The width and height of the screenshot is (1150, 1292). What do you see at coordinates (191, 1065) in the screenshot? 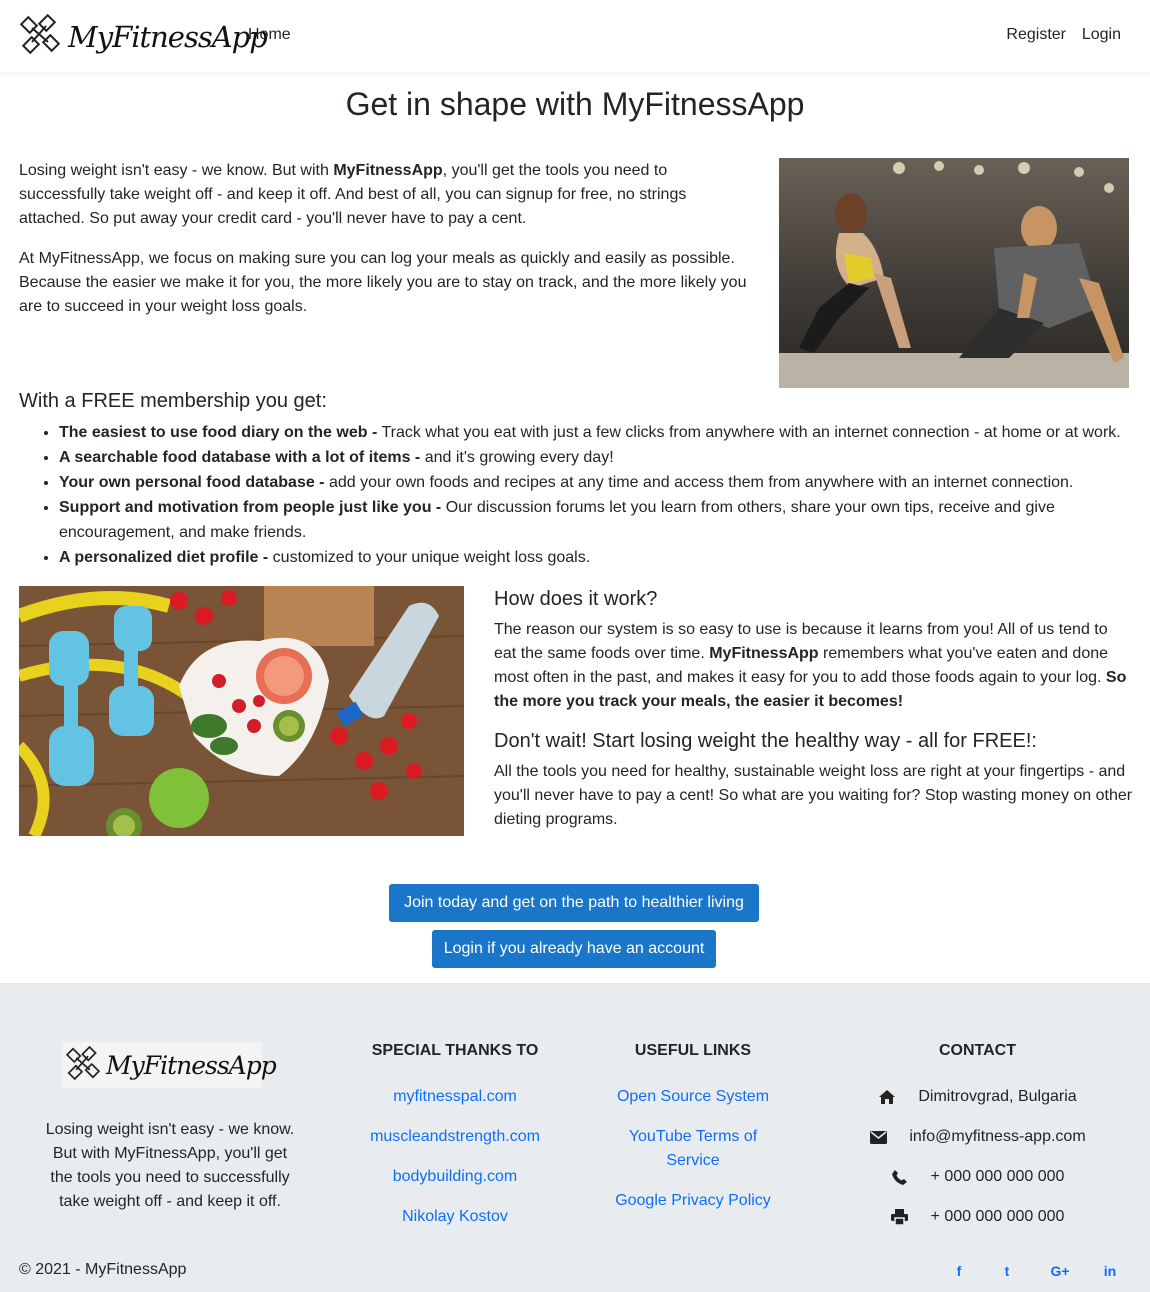
I see `footer-brand-name: MyFitnessApp` at bounding box center [191, 1065].